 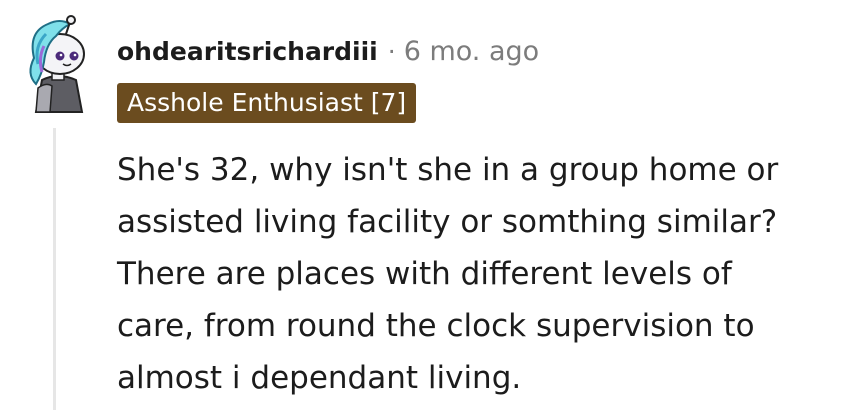 What do you see at coordinates (54, 269) in the screenshot?
I see `thread-line` at bounding box center [54, 269].